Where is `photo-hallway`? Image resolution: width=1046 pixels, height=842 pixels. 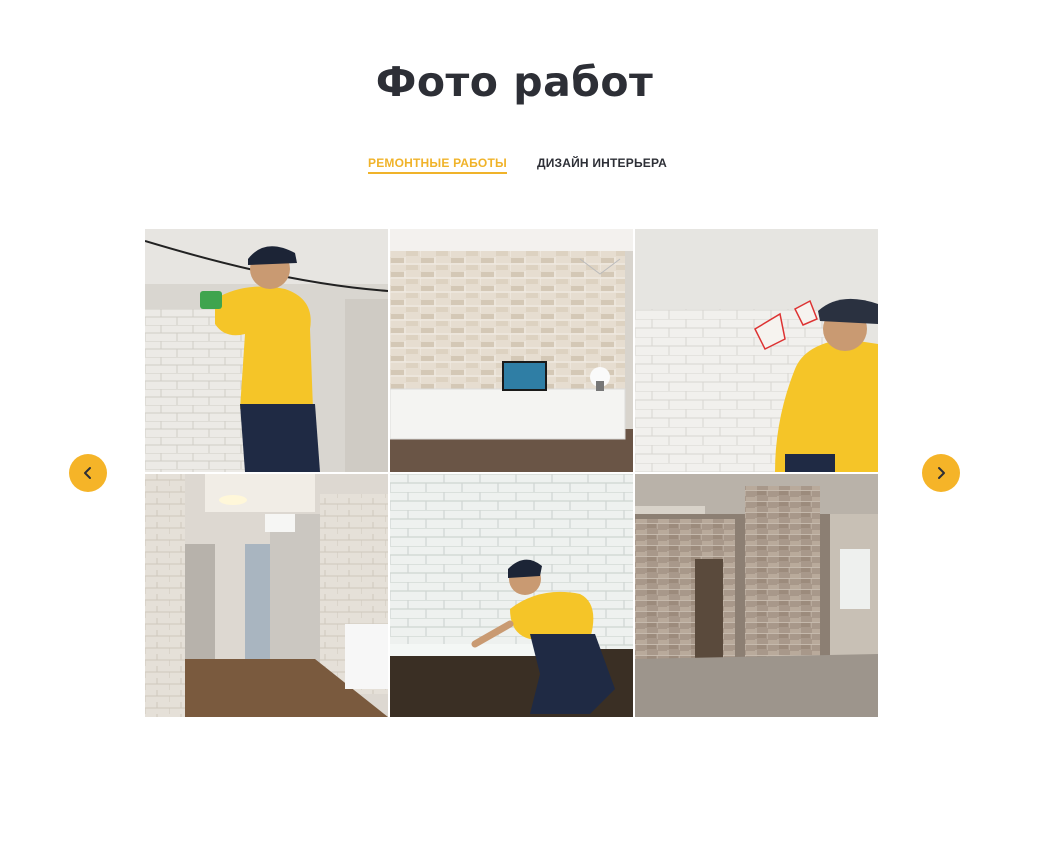
photo-hallway is located at coordinates (266, 595).